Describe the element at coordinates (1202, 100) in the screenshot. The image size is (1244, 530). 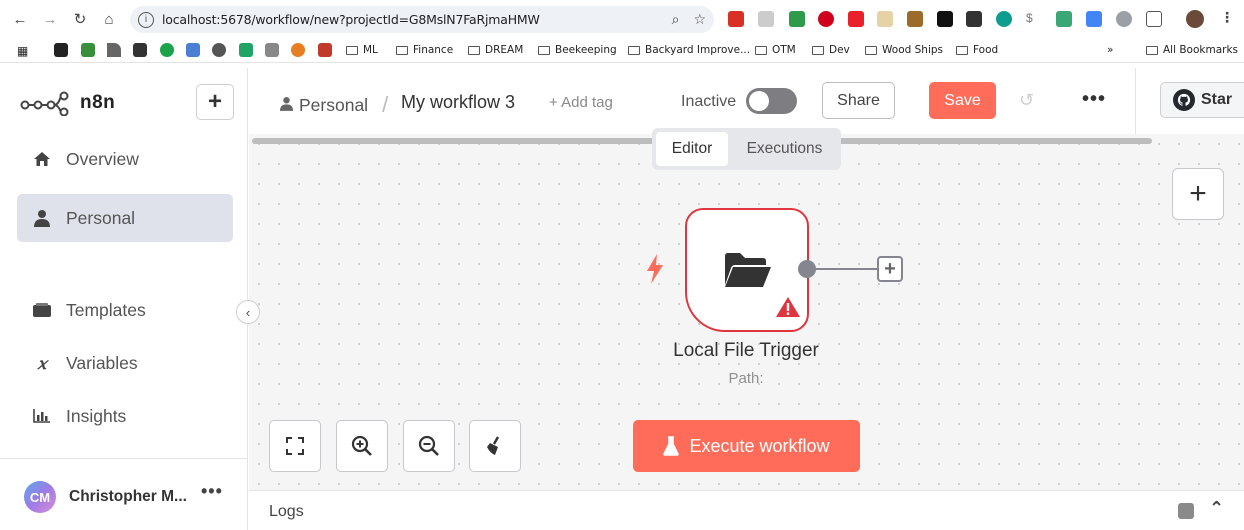
I see `github-star-button: Star` at that location.